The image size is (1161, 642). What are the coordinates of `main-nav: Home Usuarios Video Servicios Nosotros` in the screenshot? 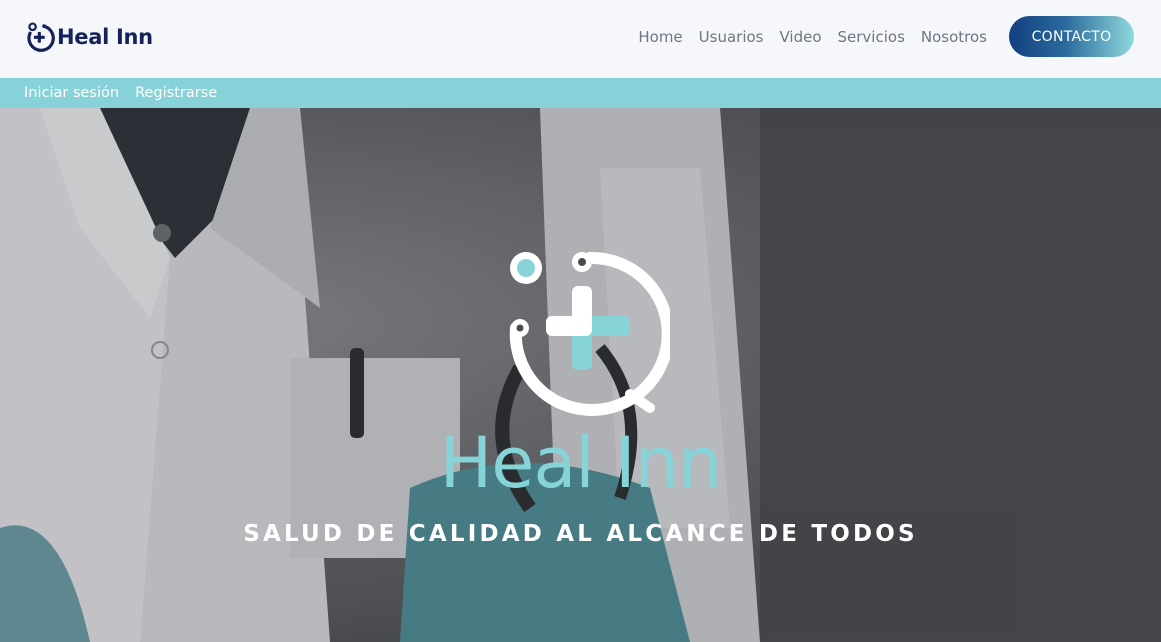 It's located at (812, 37).